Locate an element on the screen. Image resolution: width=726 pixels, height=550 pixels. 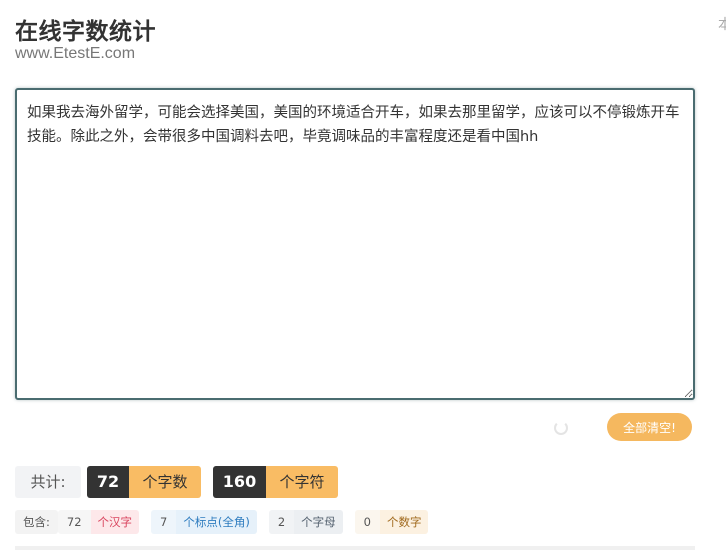
tag-punctuation-unit: 个标点(全角) is located at coordinates (216, 522).